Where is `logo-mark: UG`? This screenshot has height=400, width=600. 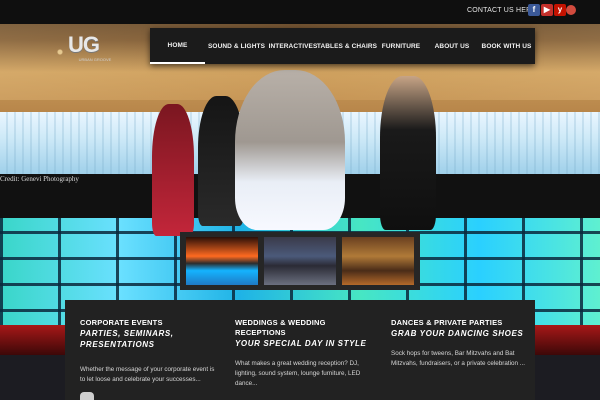
logo-mark: UG is located at coordinates (84, 44).